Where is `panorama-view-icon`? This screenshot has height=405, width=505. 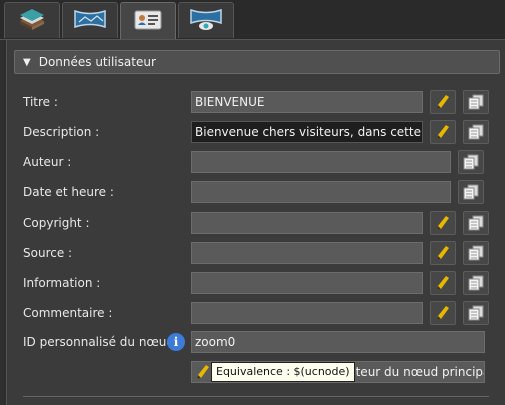 panorama-view-icon is located at coordinates (206, 20).